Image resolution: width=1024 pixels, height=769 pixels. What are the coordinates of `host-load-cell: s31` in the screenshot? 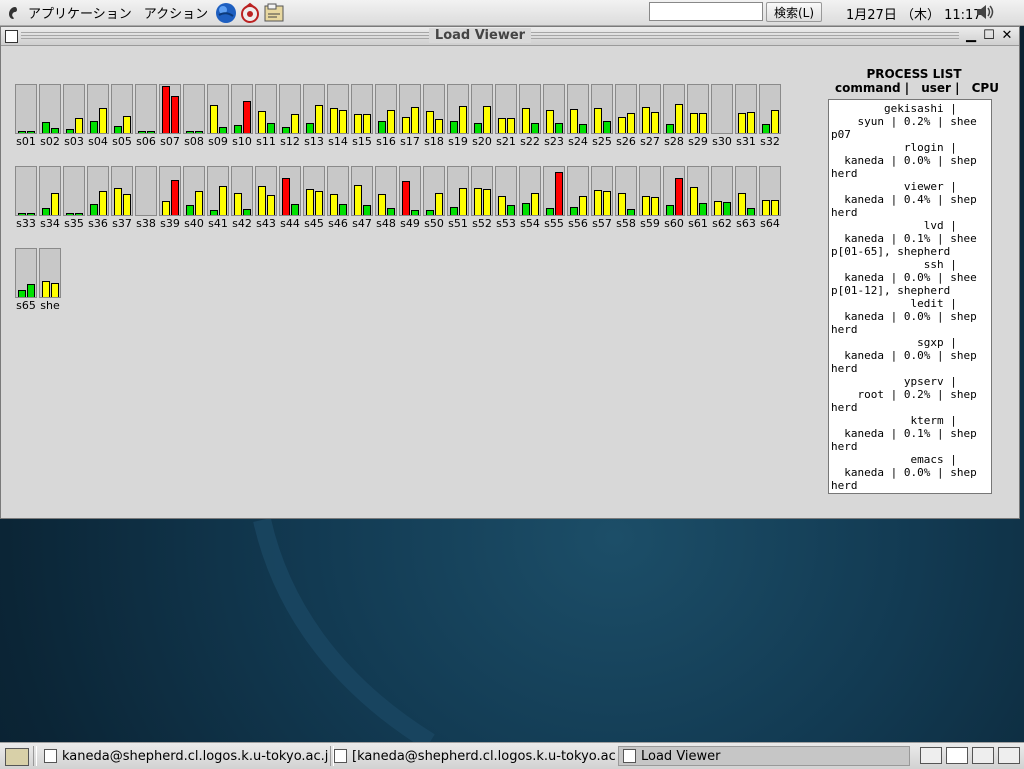 It's located at (746, 116).